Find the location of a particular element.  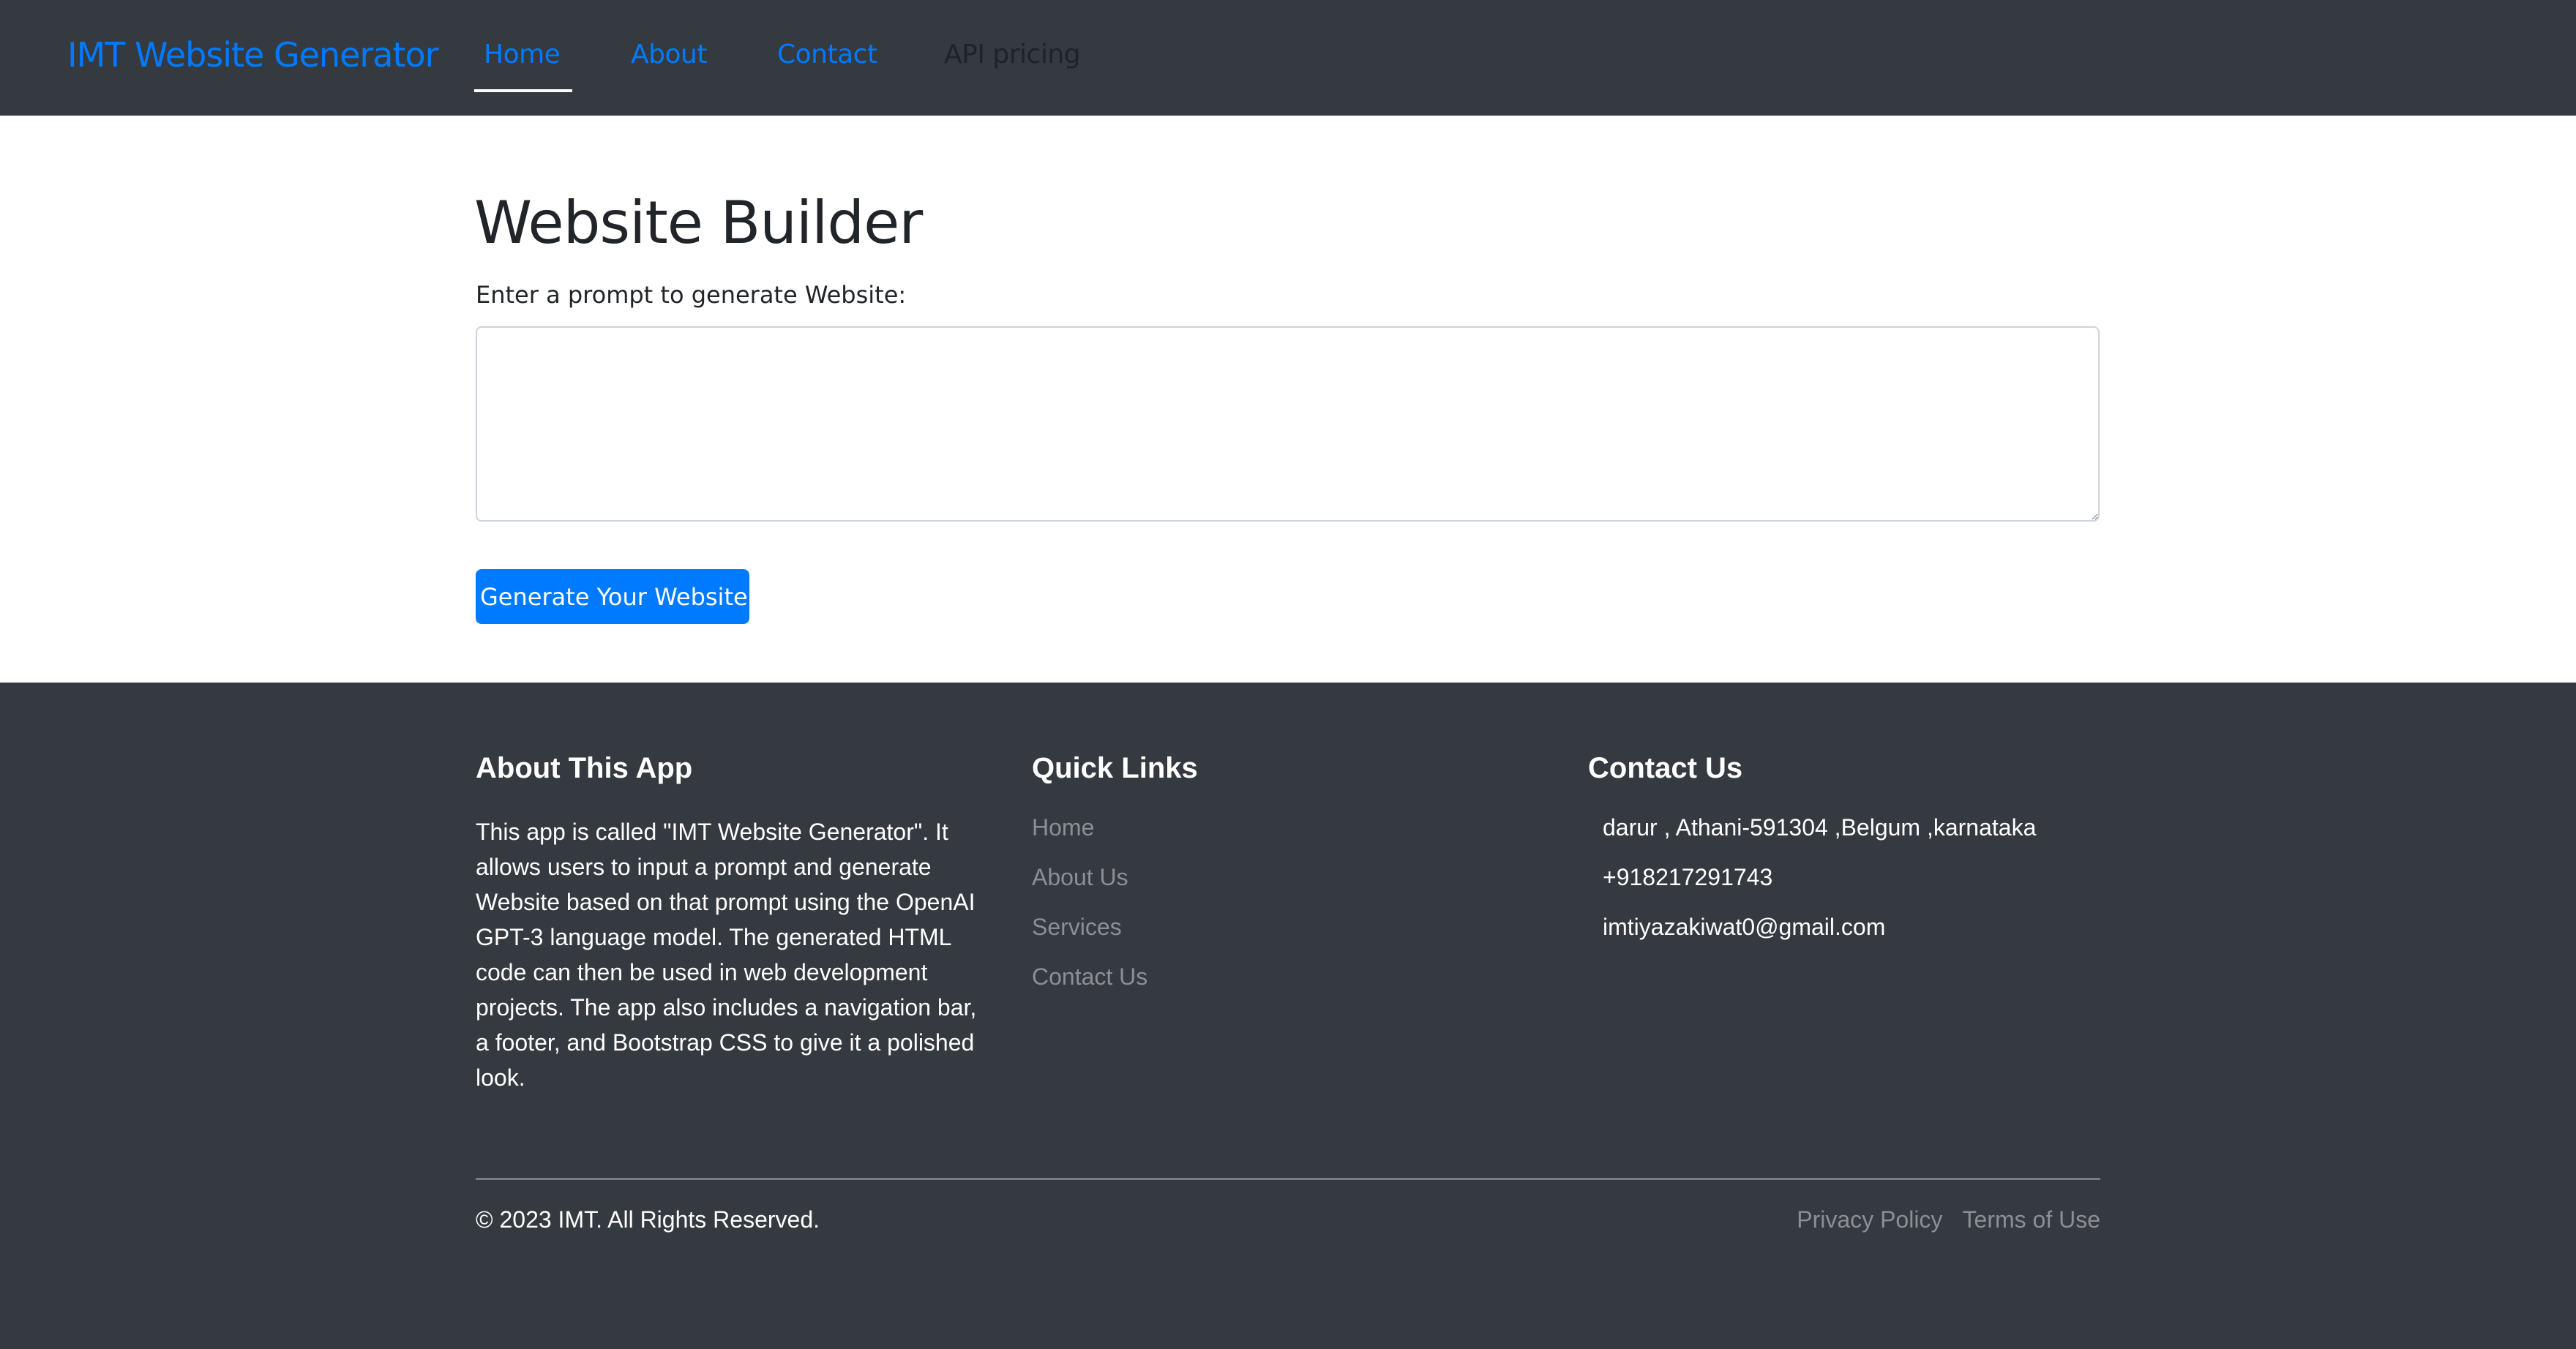

quick-links-heading: Quick Links is located at coordinates (1115, 768).